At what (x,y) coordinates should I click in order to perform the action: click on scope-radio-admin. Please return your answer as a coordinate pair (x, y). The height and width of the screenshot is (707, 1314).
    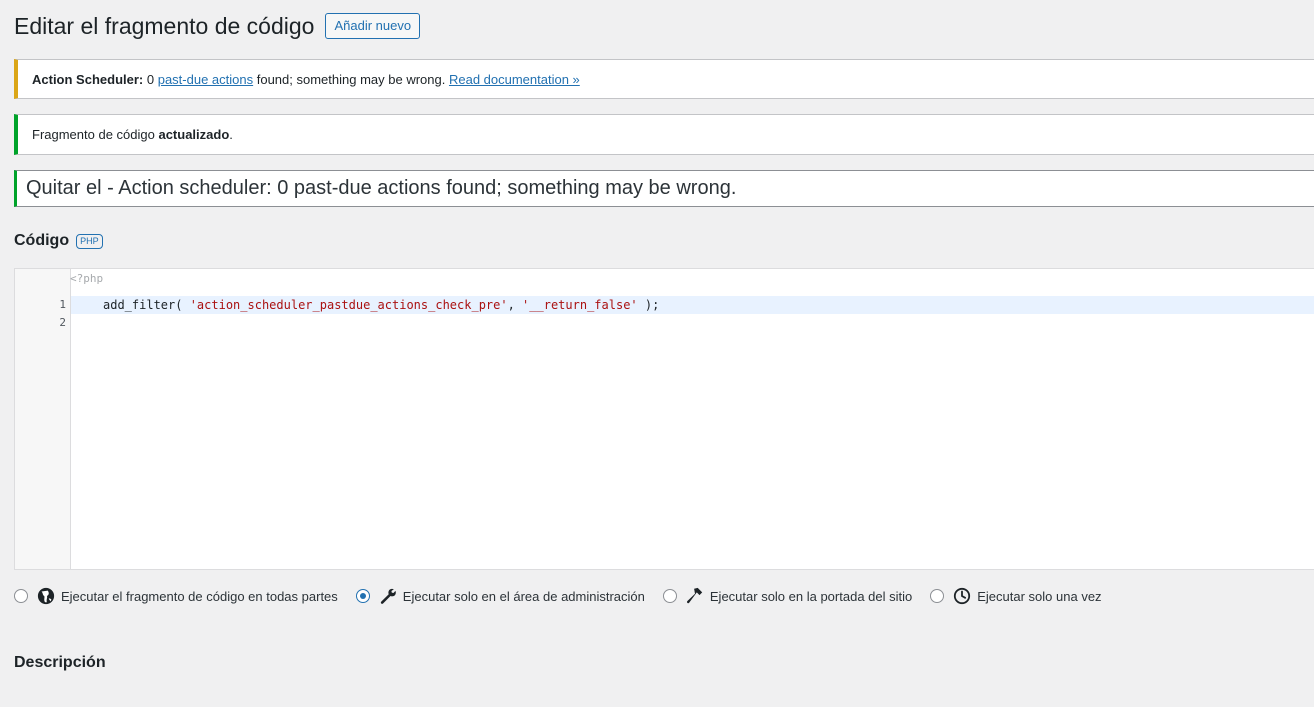
    Looking at the image, I should click on (362, 596).